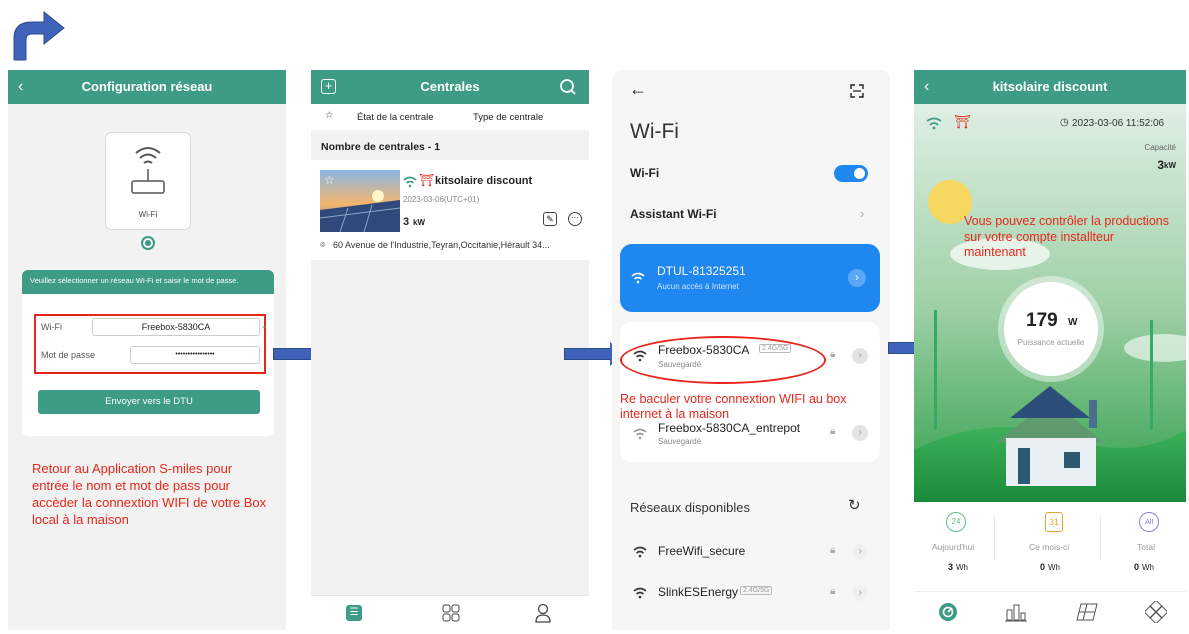 The image size is (1189, 634). I want to click on today-value: 3, so click(951, 567).